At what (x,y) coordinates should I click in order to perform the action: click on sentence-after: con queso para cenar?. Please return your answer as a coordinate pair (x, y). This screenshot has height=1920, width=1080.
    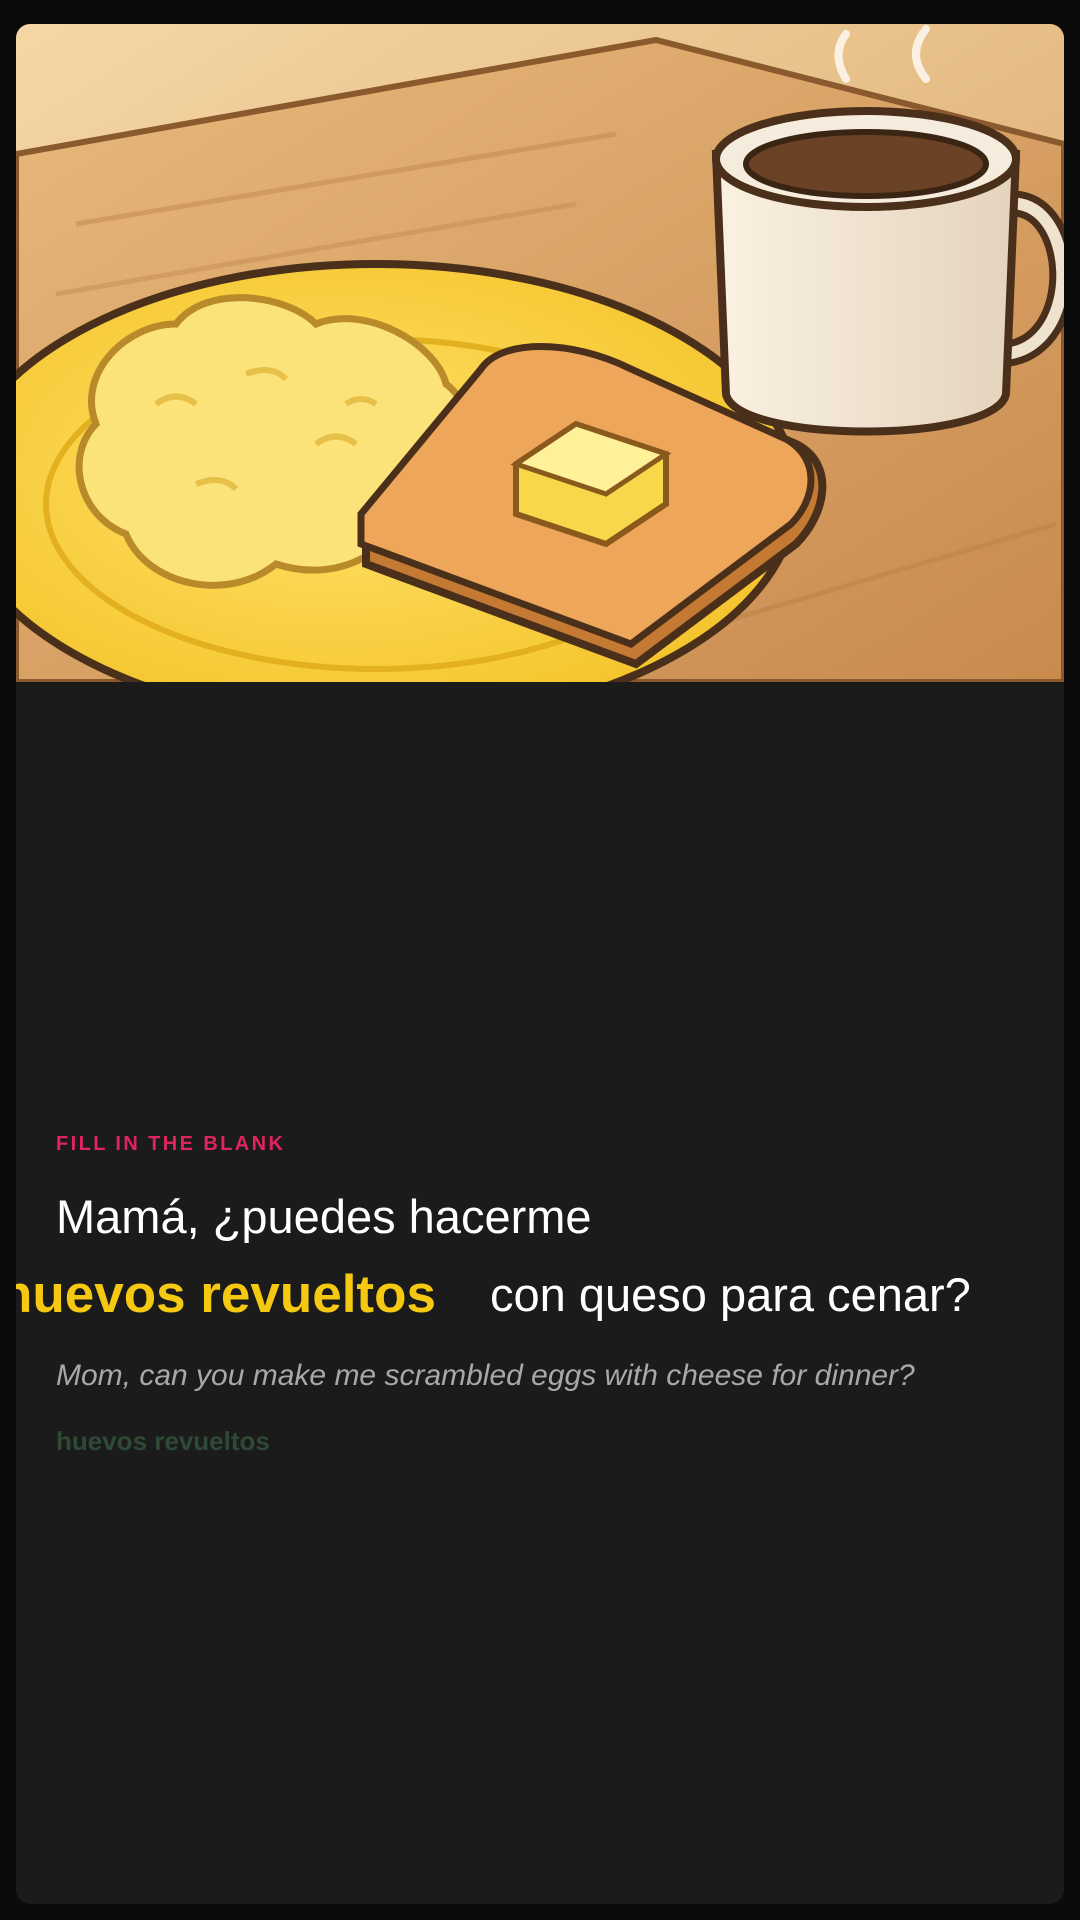
    Looking at the image, I should click on (730, 1294).